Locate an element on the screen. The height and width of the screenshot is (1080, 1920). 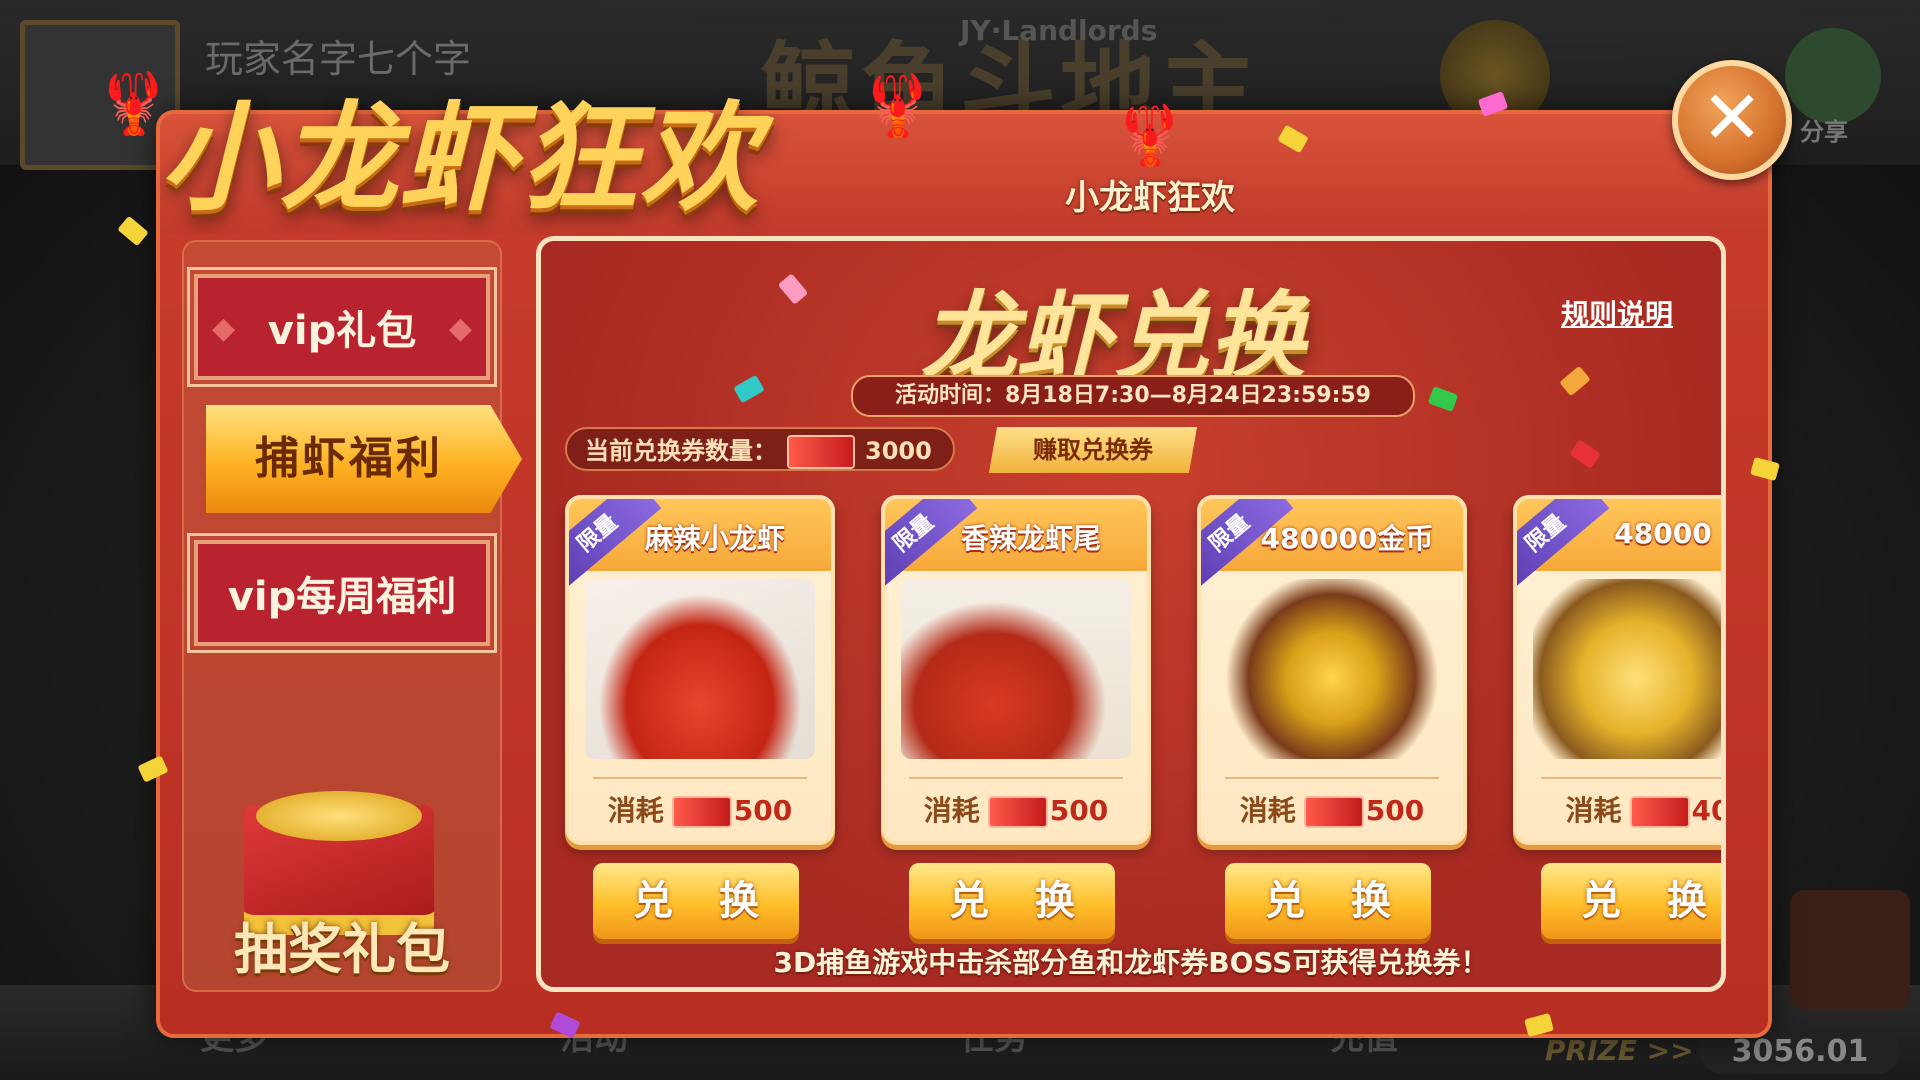
close-button: ✕ is located at coordinates (1732, 120).